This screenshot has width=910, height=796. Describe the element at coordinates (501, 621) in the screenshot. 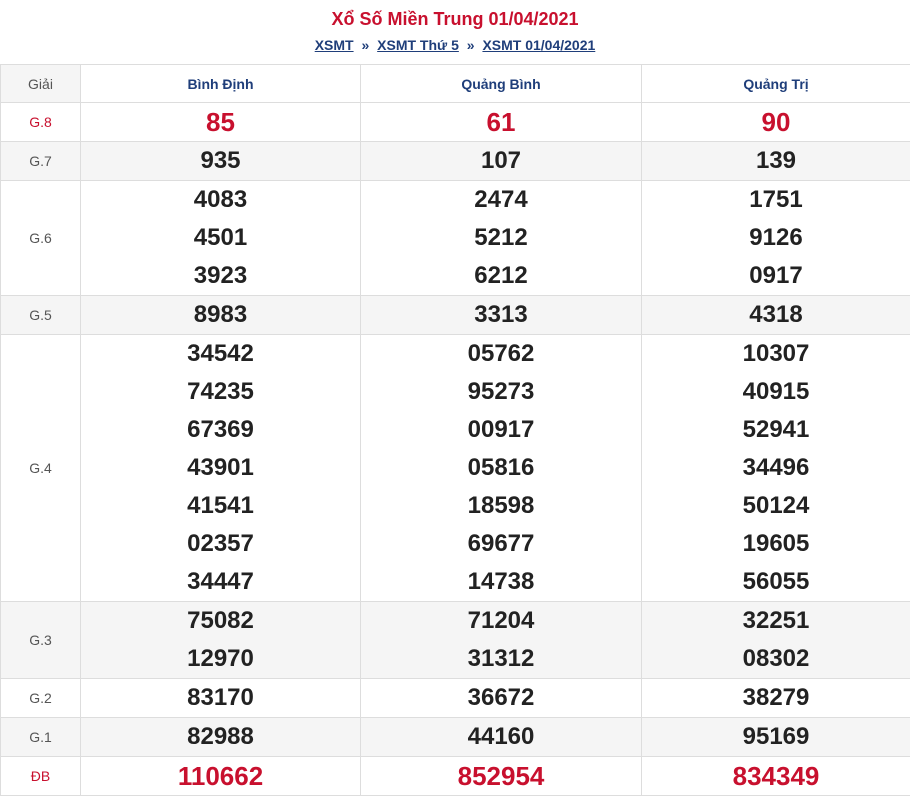

I see `result-number: 71204` at that location.